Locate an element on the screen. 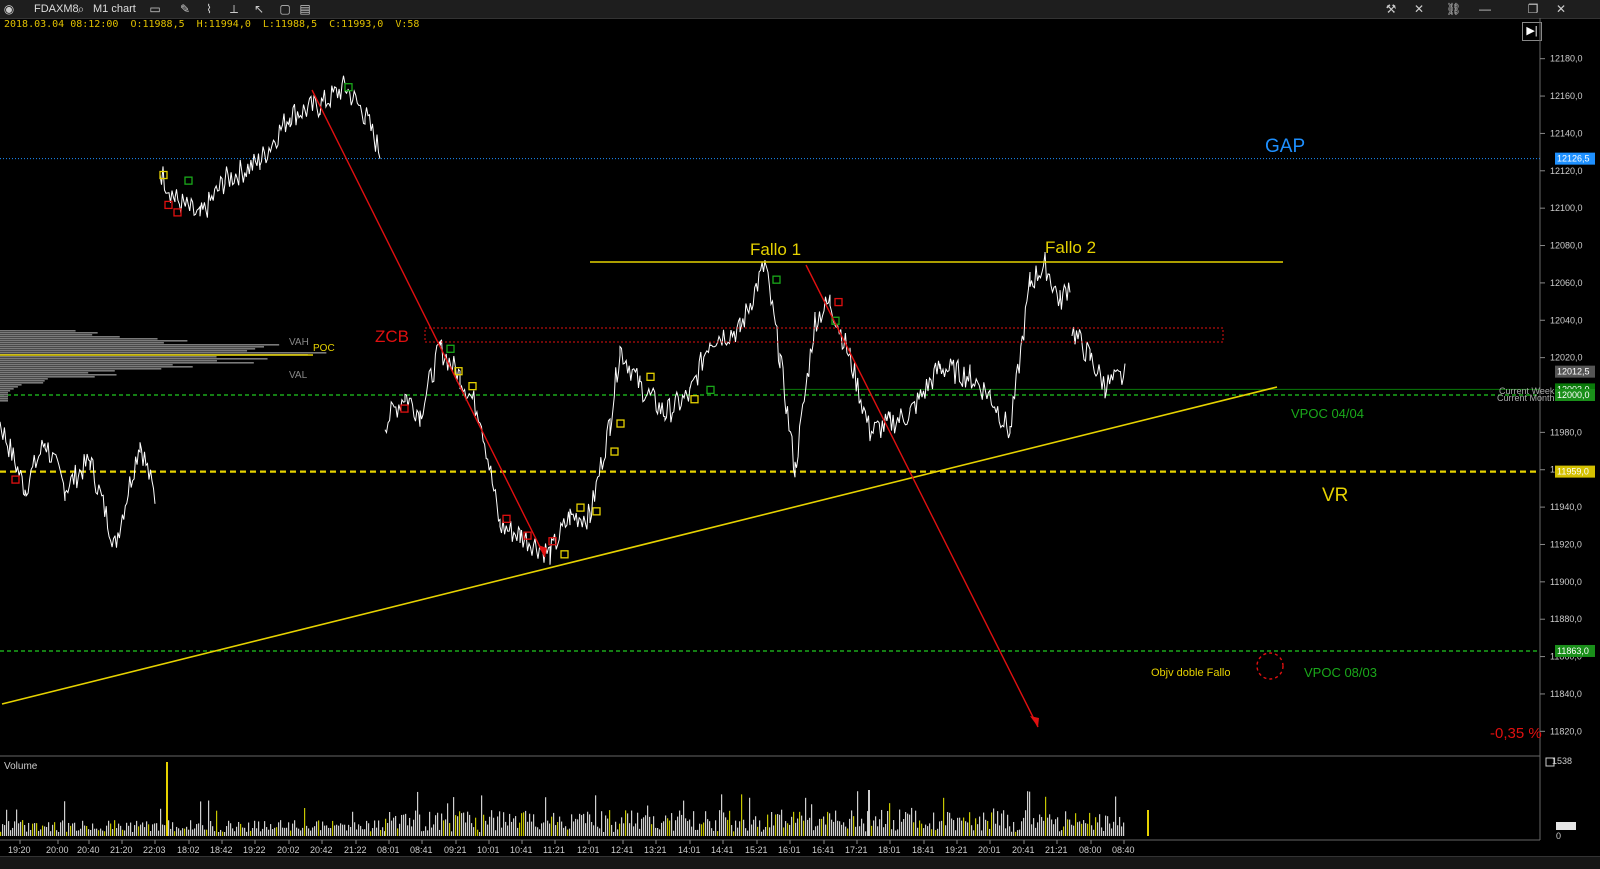  time-tick-label: 21:21 is located at coordinates (1056, 850).